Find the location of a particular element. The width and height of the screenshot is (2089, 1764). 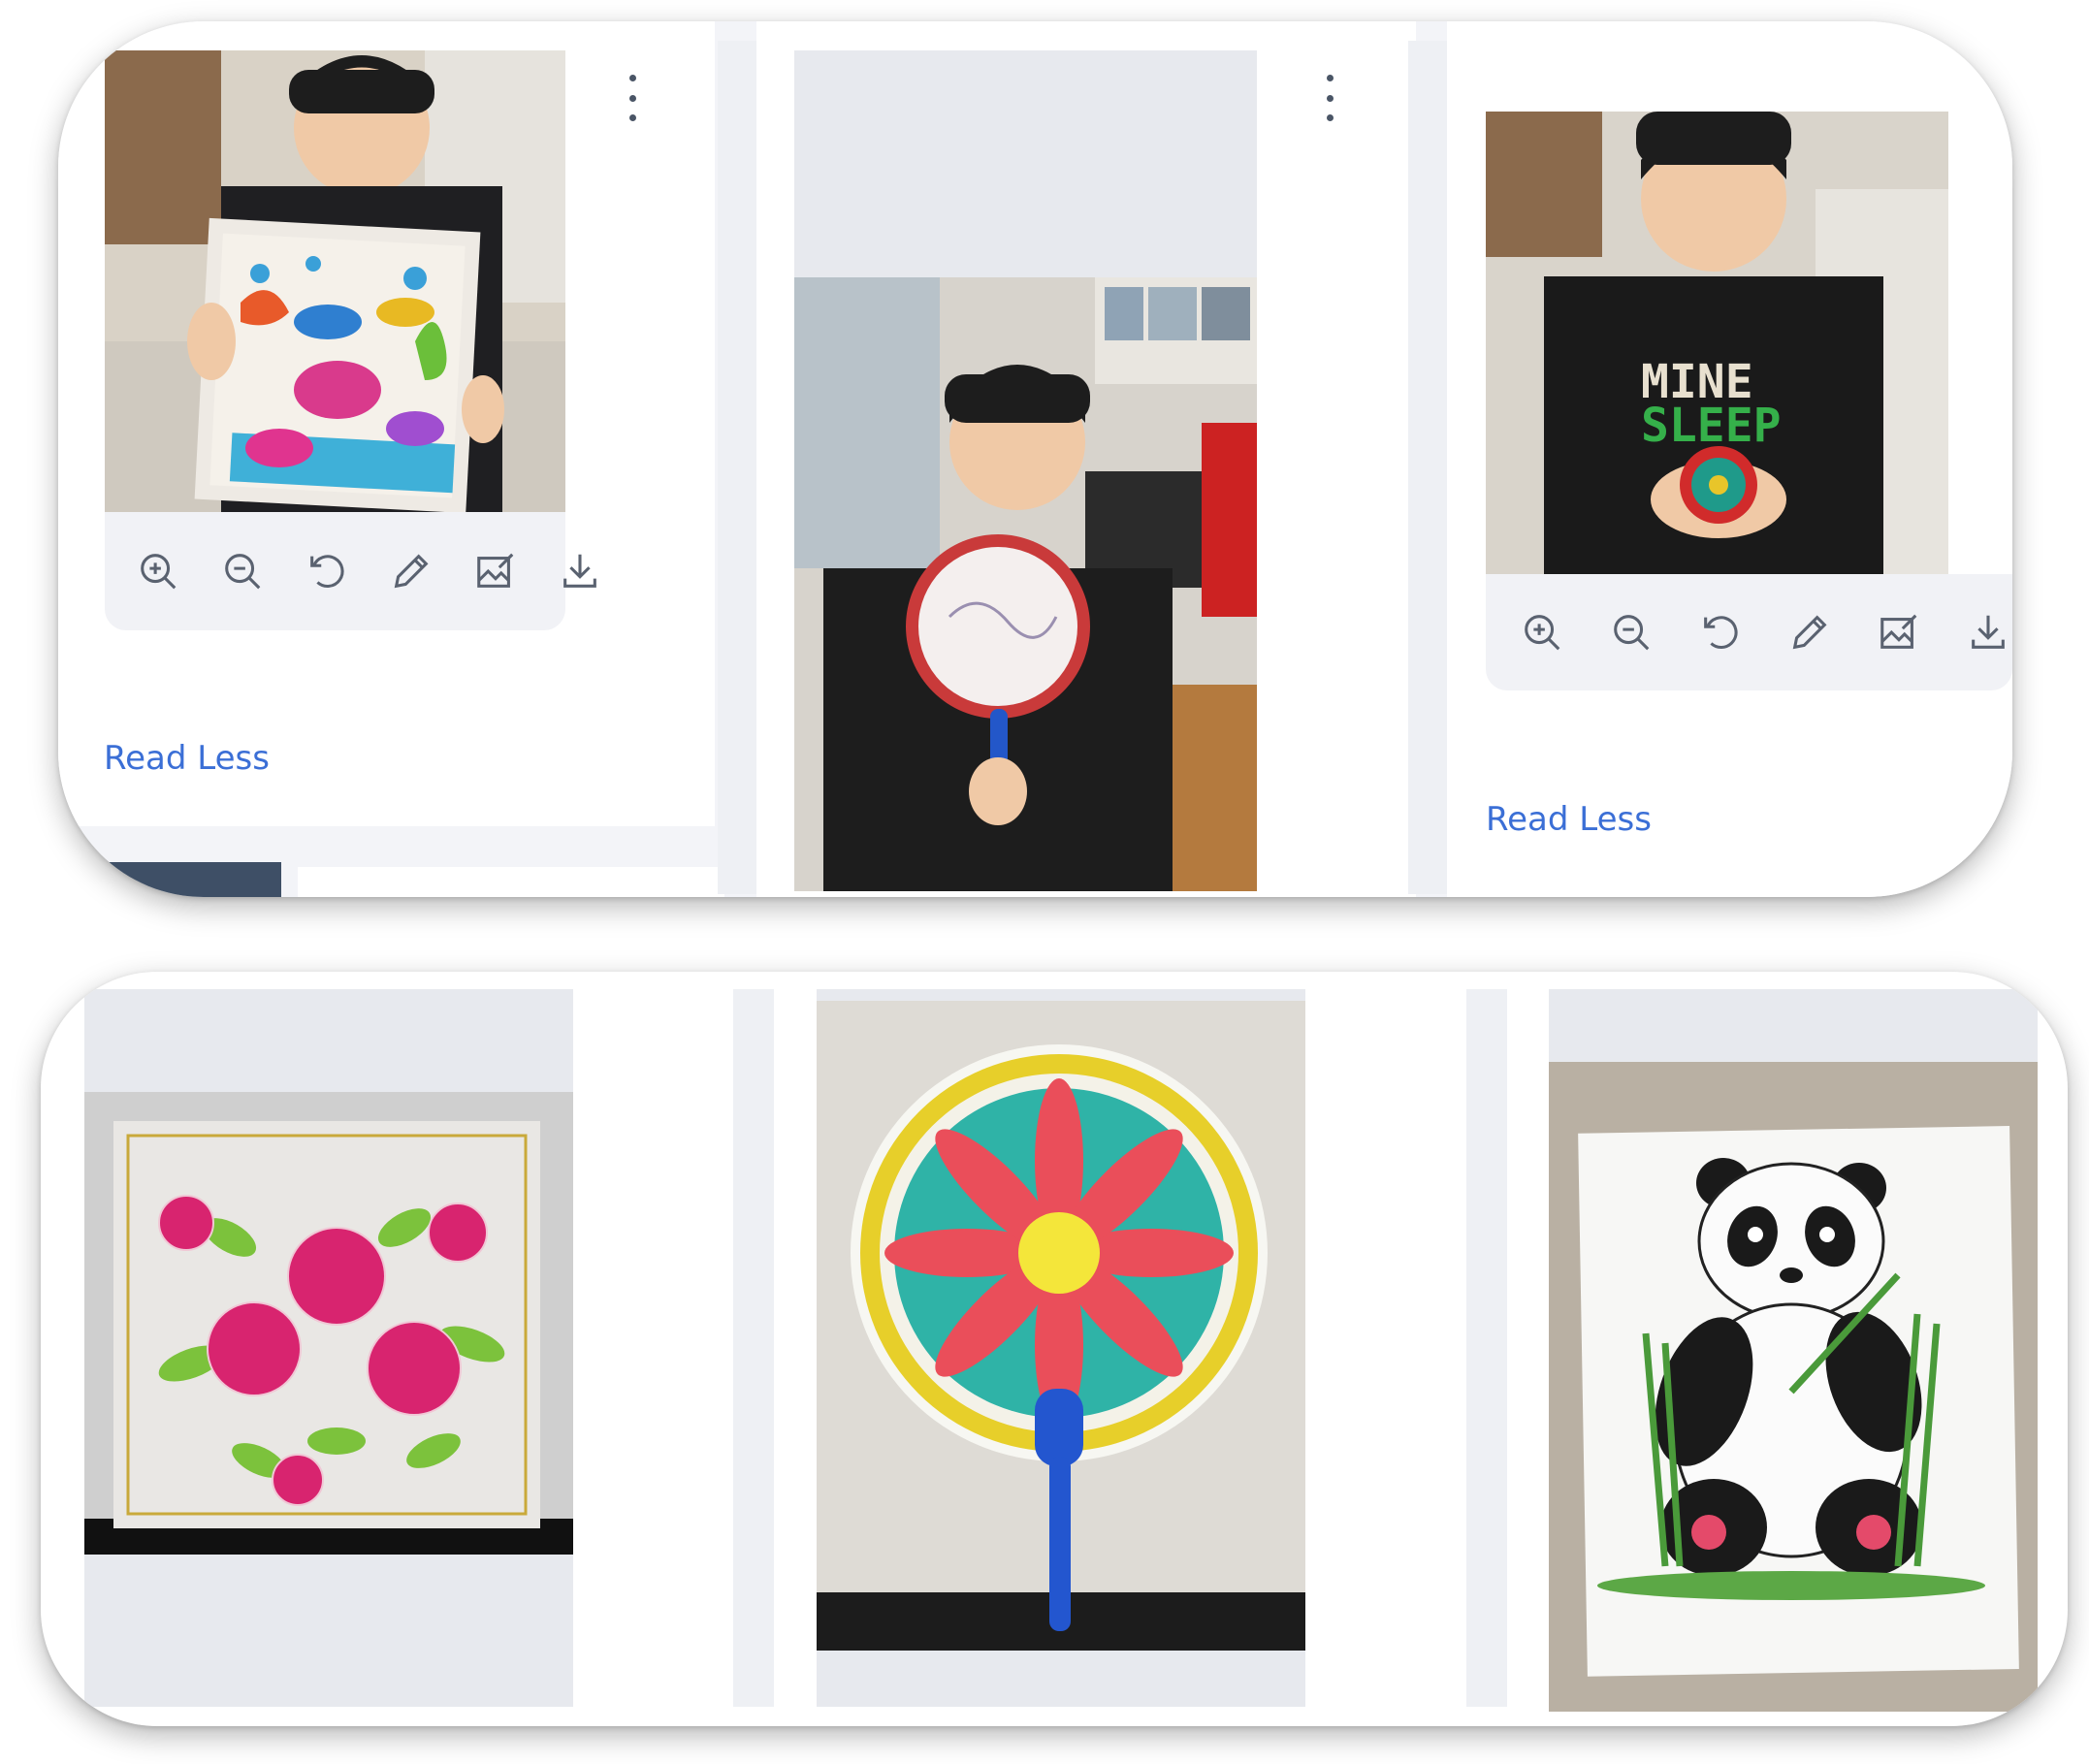

boy-with-dragon-fan-image is located at coordinates (1025, 584).